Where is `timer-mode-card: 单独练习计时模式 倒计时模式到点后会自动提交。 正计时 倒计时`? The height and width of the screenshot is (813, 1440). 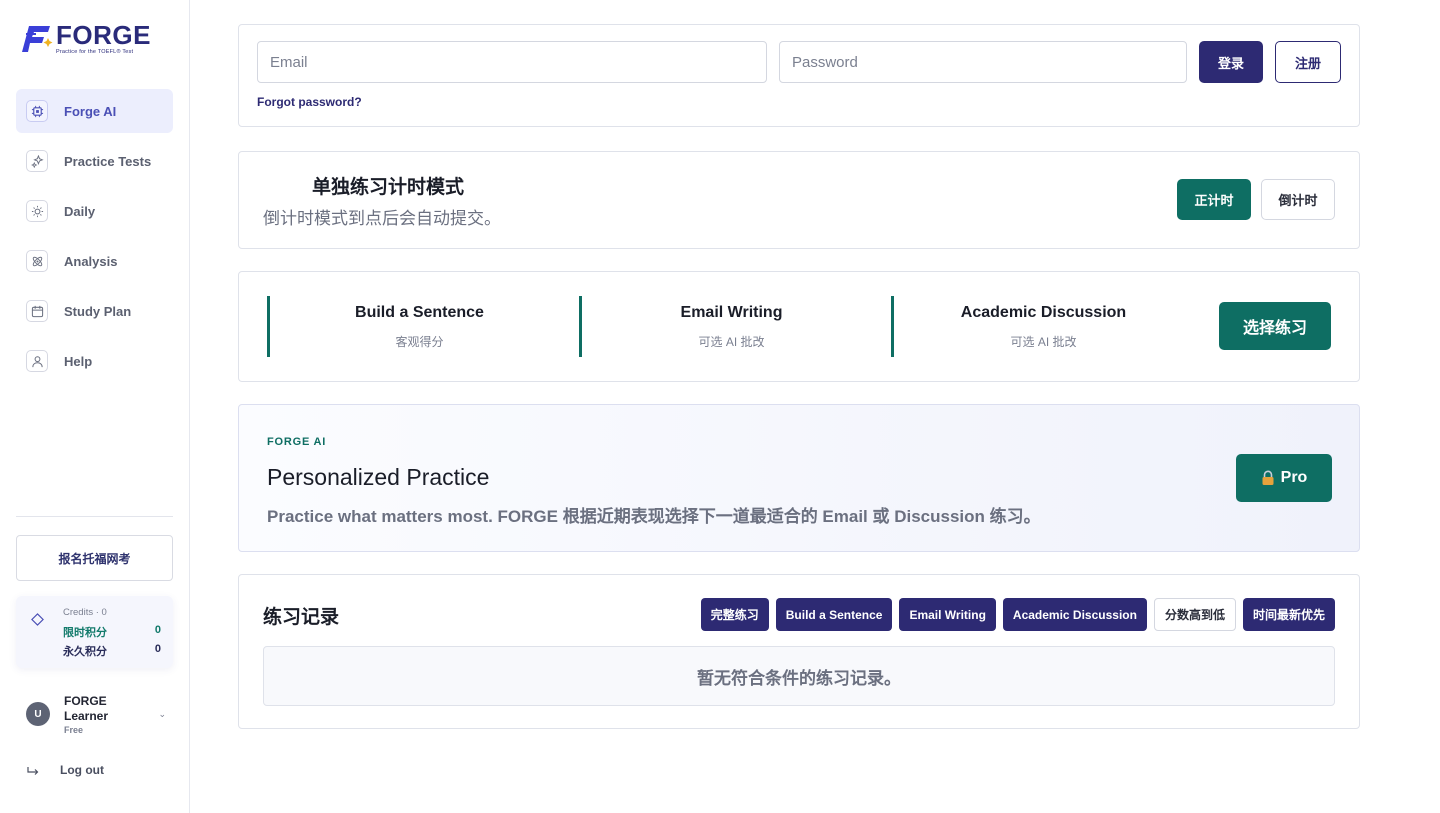 timer-mode-card: 单独练习计时模式 倒计时模式到点后会自动提交。 正计时 倒计时 is located at coordinates (799, 200).